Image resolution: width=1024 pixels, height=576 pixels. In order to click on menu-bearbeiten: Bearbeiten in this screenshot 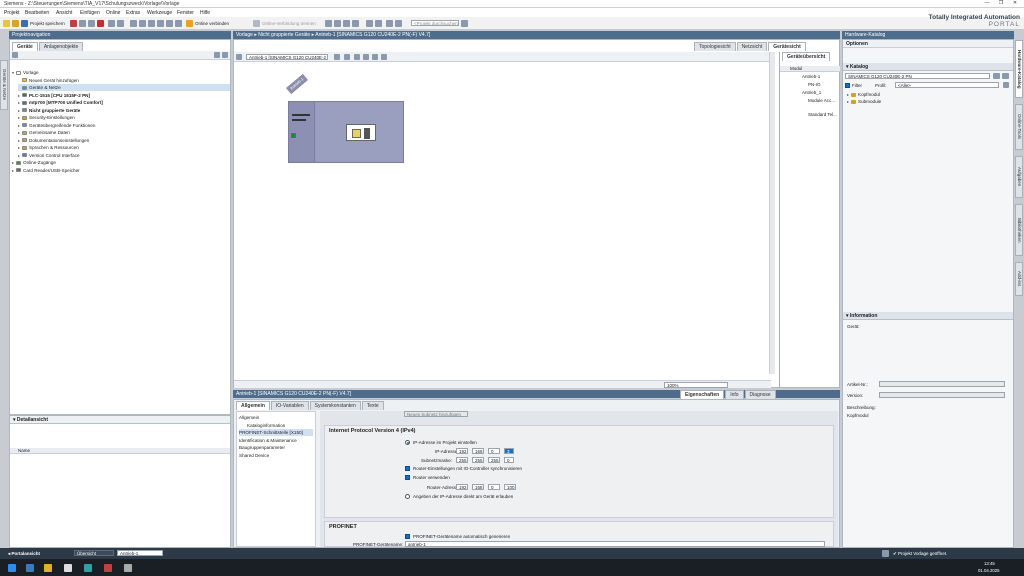, I will do `click(37, 13)`.